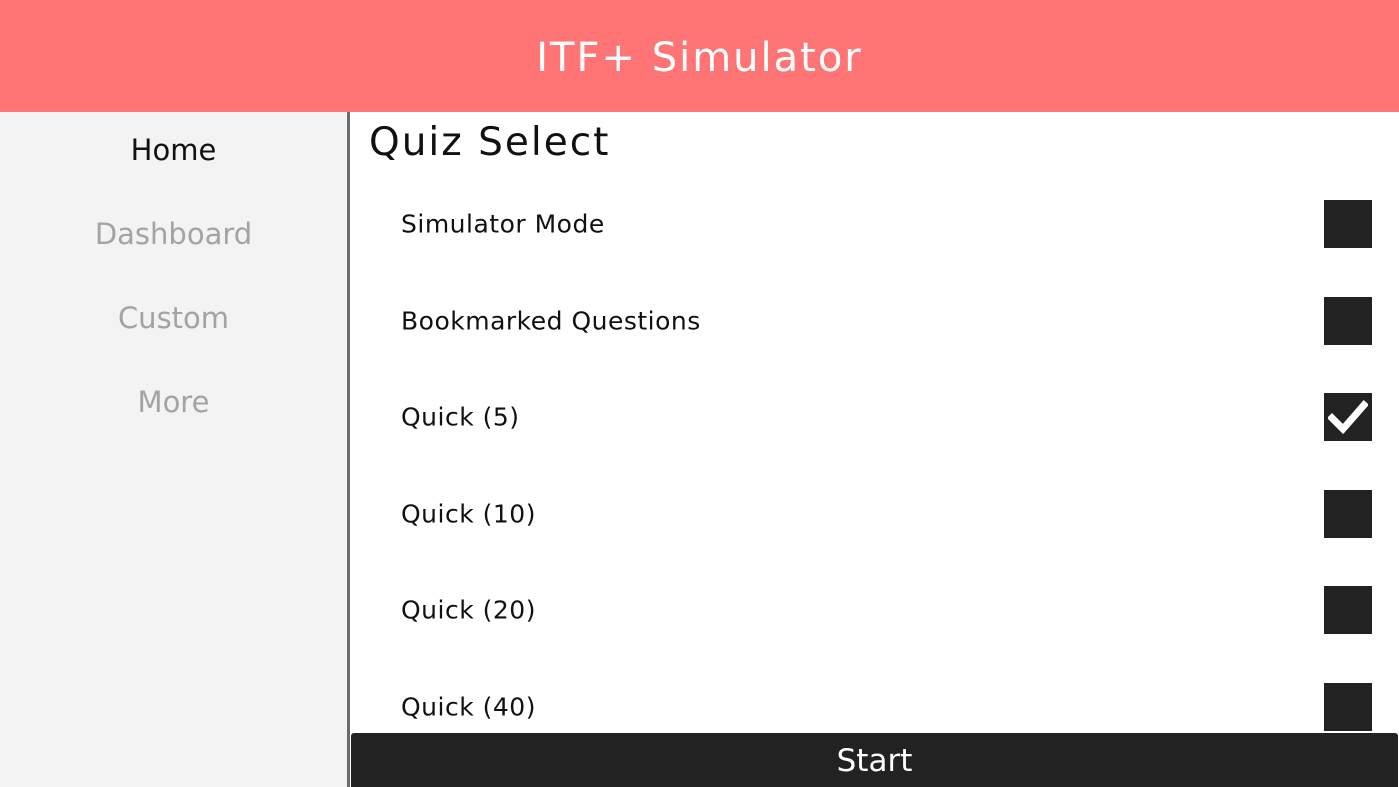  What do you see at coordinates (874, 514) in the screenshot?
I see `option-quick-10: Quick (10)` at bounding box center [874, 514].